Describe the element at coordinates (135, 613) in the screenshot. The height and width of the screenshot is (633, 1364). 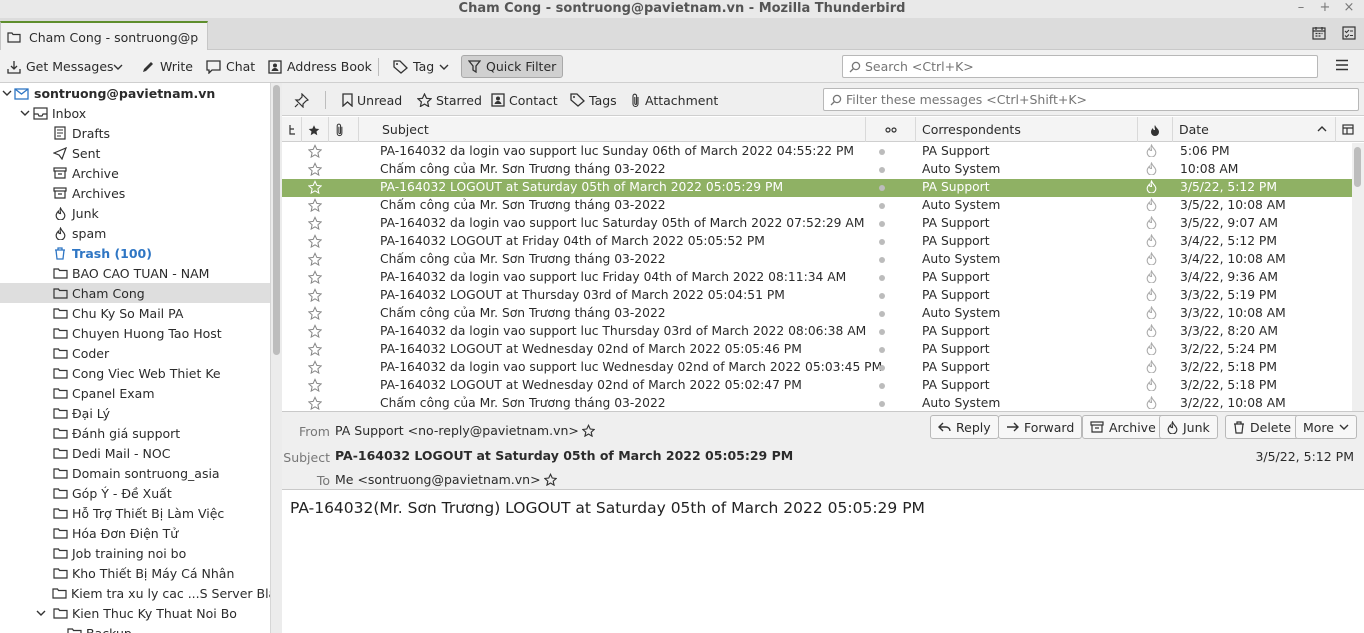
I see `folder-item: Kien Thuc Ky Thuat Noi Bo` at that location.